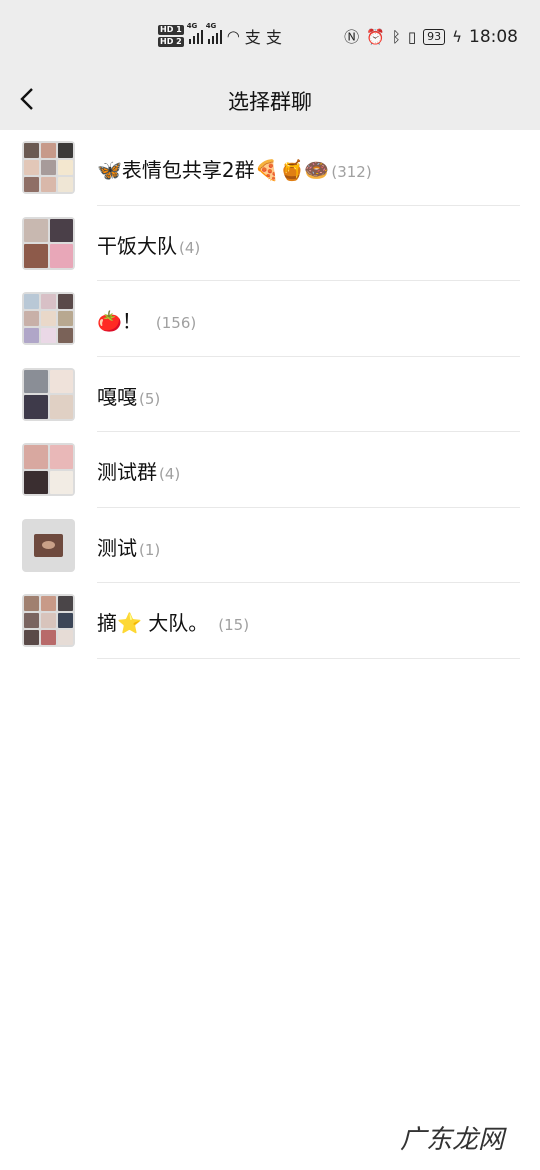 The width and height of the screenshot is (540, 1170). What do you see at coordinates (270, 545) in the screenshot?
I see `list-item: 测试 (1)` at bounding box center [270, 545].